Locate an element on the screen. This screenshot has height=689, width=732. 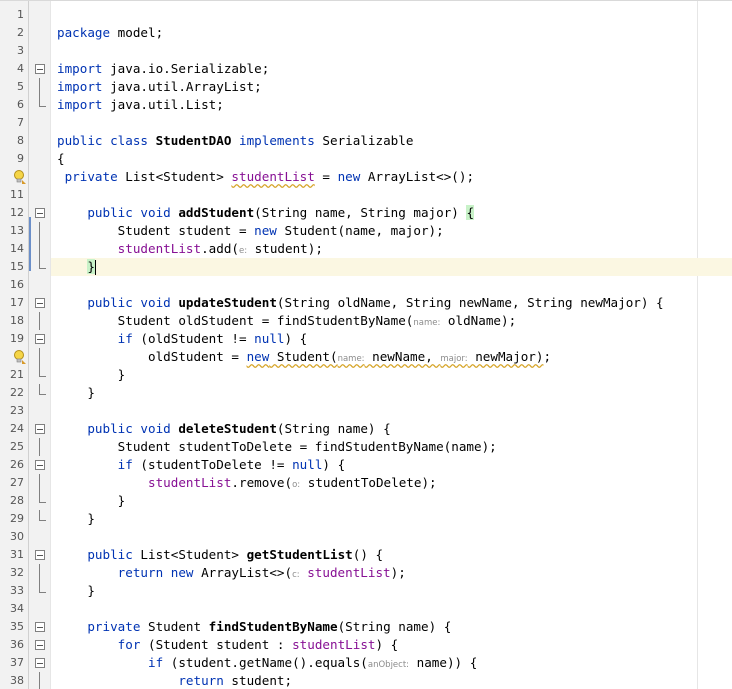
line-number: 35 is located at coordinates (17, 626).